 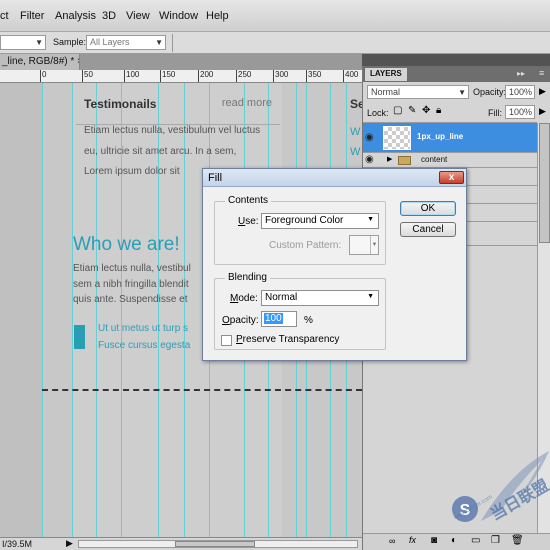 What do you see at coordinates (275, 43) in the screenshot?
I see `options-bar: ▼ Sample: All Layers ▼` at bounding box center [275, 43].